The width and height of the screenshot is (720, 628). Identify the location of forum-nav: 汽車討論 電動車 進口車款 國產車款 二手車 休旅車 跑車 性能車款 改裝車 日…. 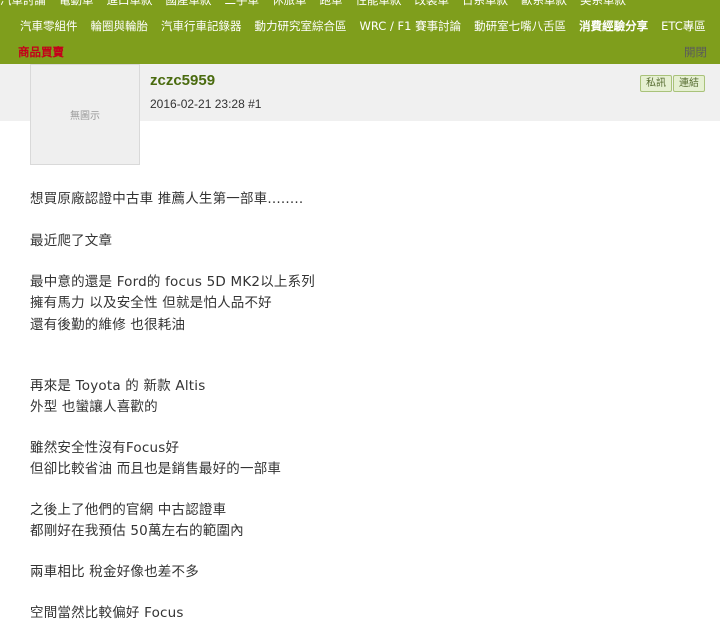
(360, 32).